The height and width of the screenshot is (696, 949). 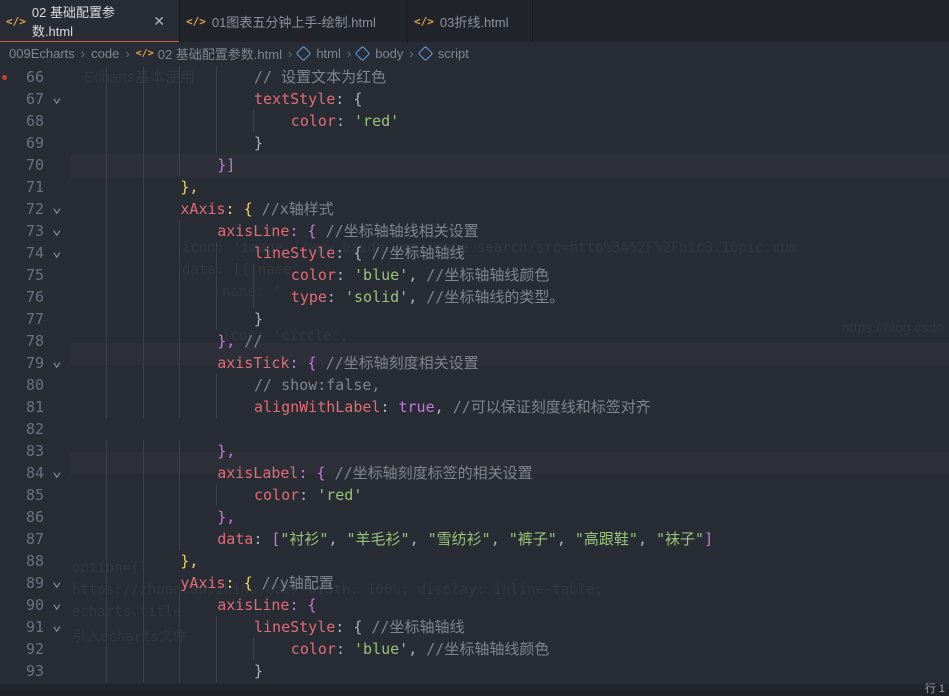 What do you see at coordinates (34, 539) in the screenshot?
I see `line-number: 87` at bounding box center [34, 539].